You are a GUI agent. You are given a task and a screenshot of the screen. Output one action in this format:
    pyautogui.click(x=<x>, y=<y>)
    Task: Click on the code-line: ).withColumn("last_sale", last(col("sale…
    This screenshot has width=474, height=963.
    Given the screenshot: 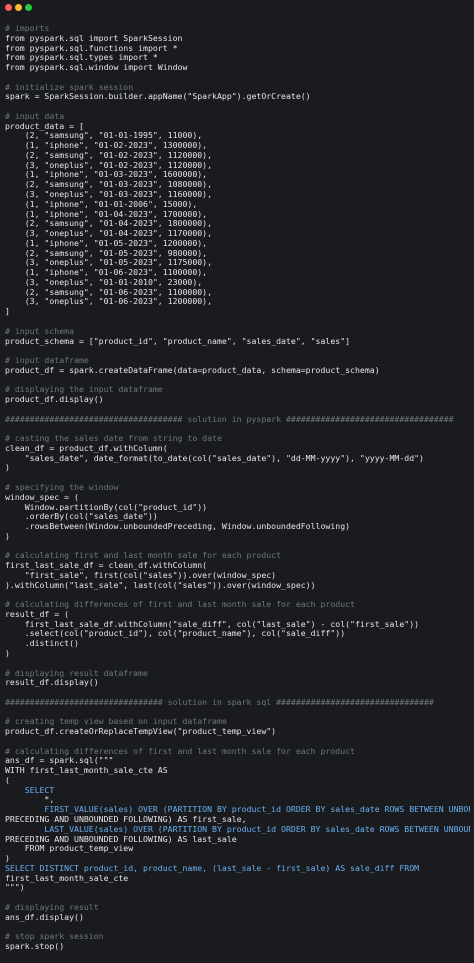 What is the action you would take?
    pyautogui.click(x=160, y=584)
    